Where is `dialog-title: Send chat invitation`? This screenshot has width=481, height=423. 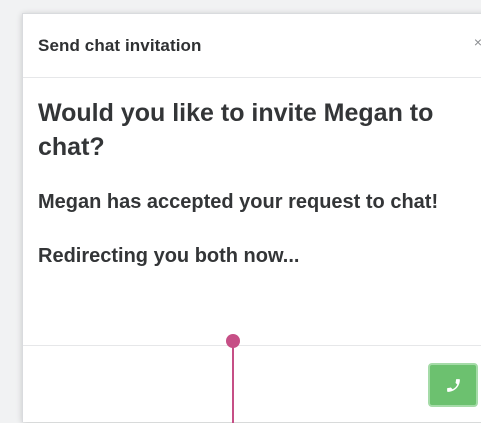
dialog-title: Send chat invitation is located at coordinates (120, 45).